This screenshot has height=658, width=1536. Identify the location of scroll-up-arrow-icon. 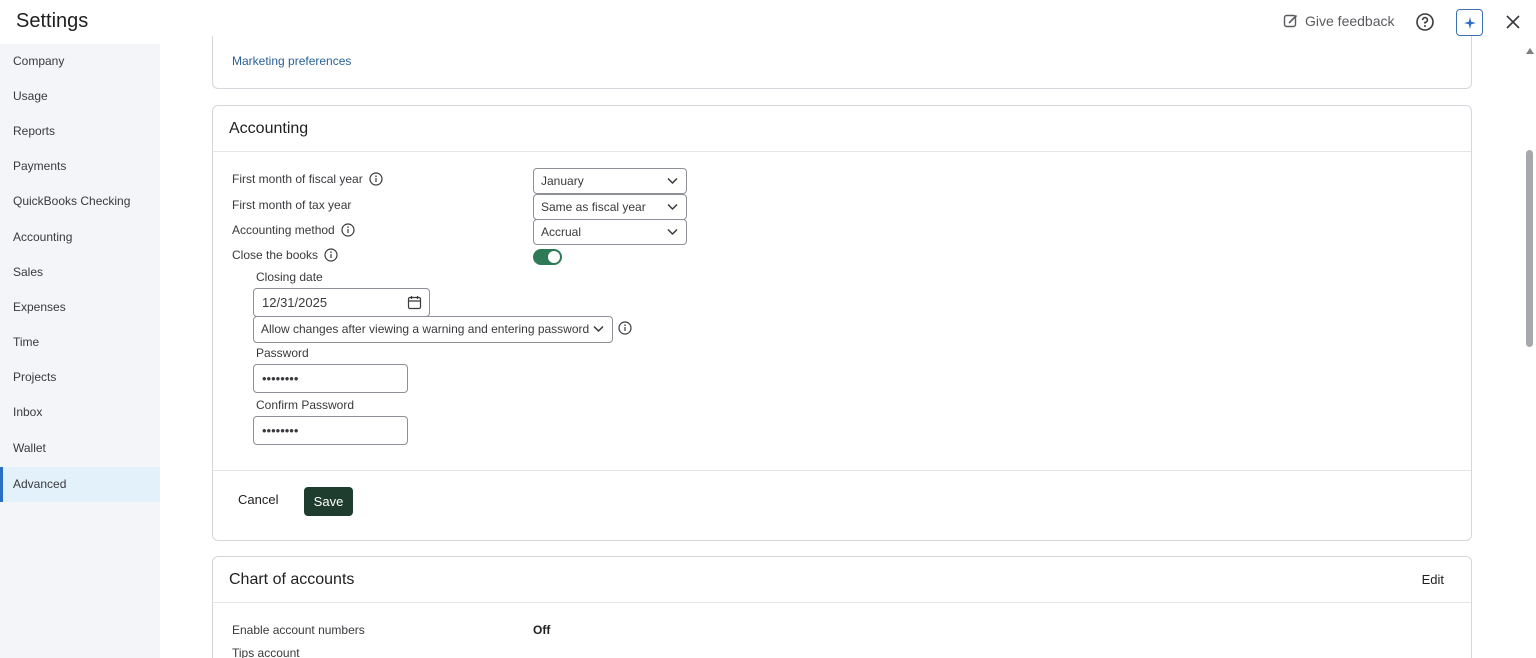
(1530, 51).